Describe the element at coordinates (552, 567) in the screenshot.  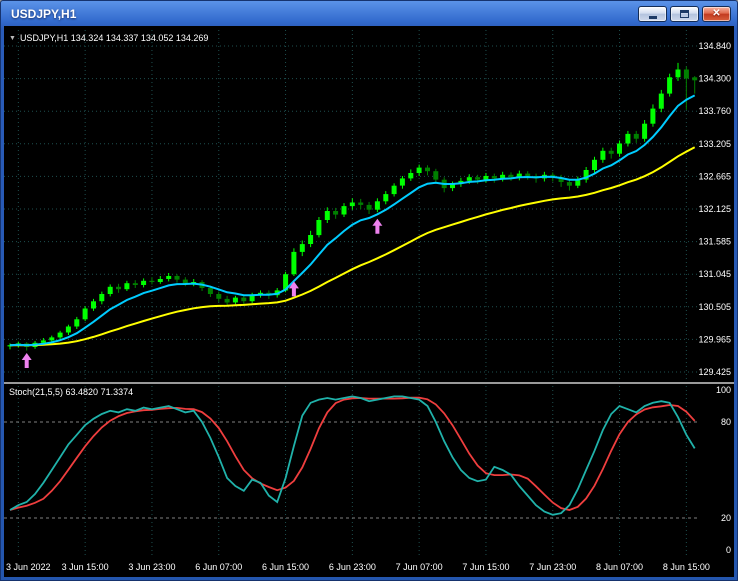
I see `time-axis-label: 7 Jun 23:00` at that location.